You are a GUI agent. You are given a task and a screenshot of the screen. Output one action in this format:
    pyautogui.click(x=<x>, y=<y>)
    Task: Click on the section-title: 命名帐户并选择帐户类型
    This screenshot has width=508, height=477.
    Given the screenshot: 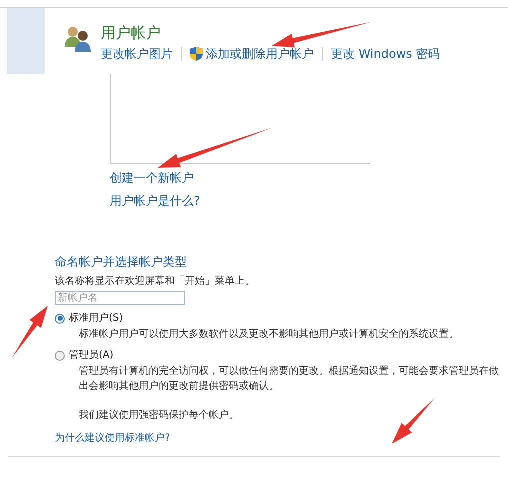 What is the action you would take?
    pyautogui.click(x=121, y=262)
    